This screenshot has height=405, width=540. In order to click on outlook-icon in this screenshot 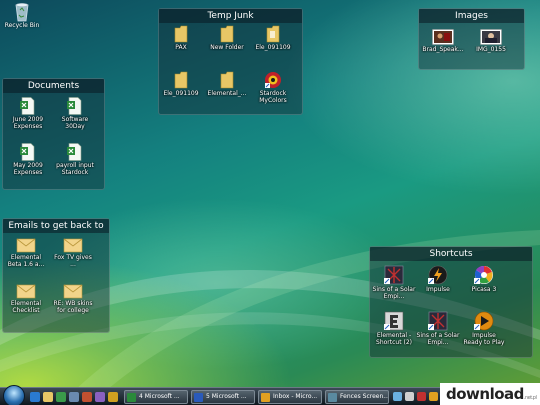, I will do `click(265, 397)`.